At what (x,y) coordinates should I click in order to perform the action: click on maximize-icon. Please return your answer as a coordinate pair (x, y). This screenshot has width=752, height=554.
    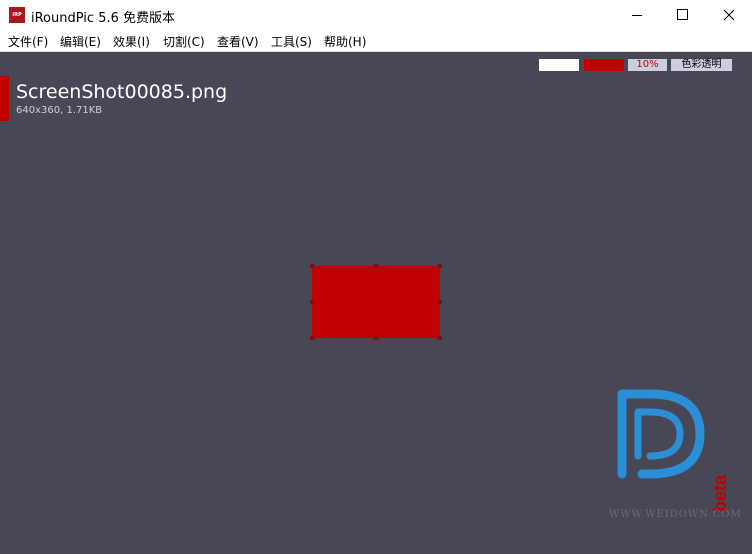
    Looking at the image, I should click on (682, 14).